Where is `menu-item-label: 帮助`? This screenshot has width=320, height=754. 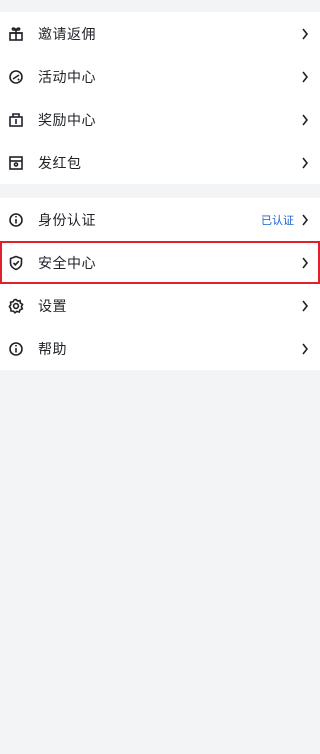
menu-item-label: 帮助 is located at coordinates (52, 349).